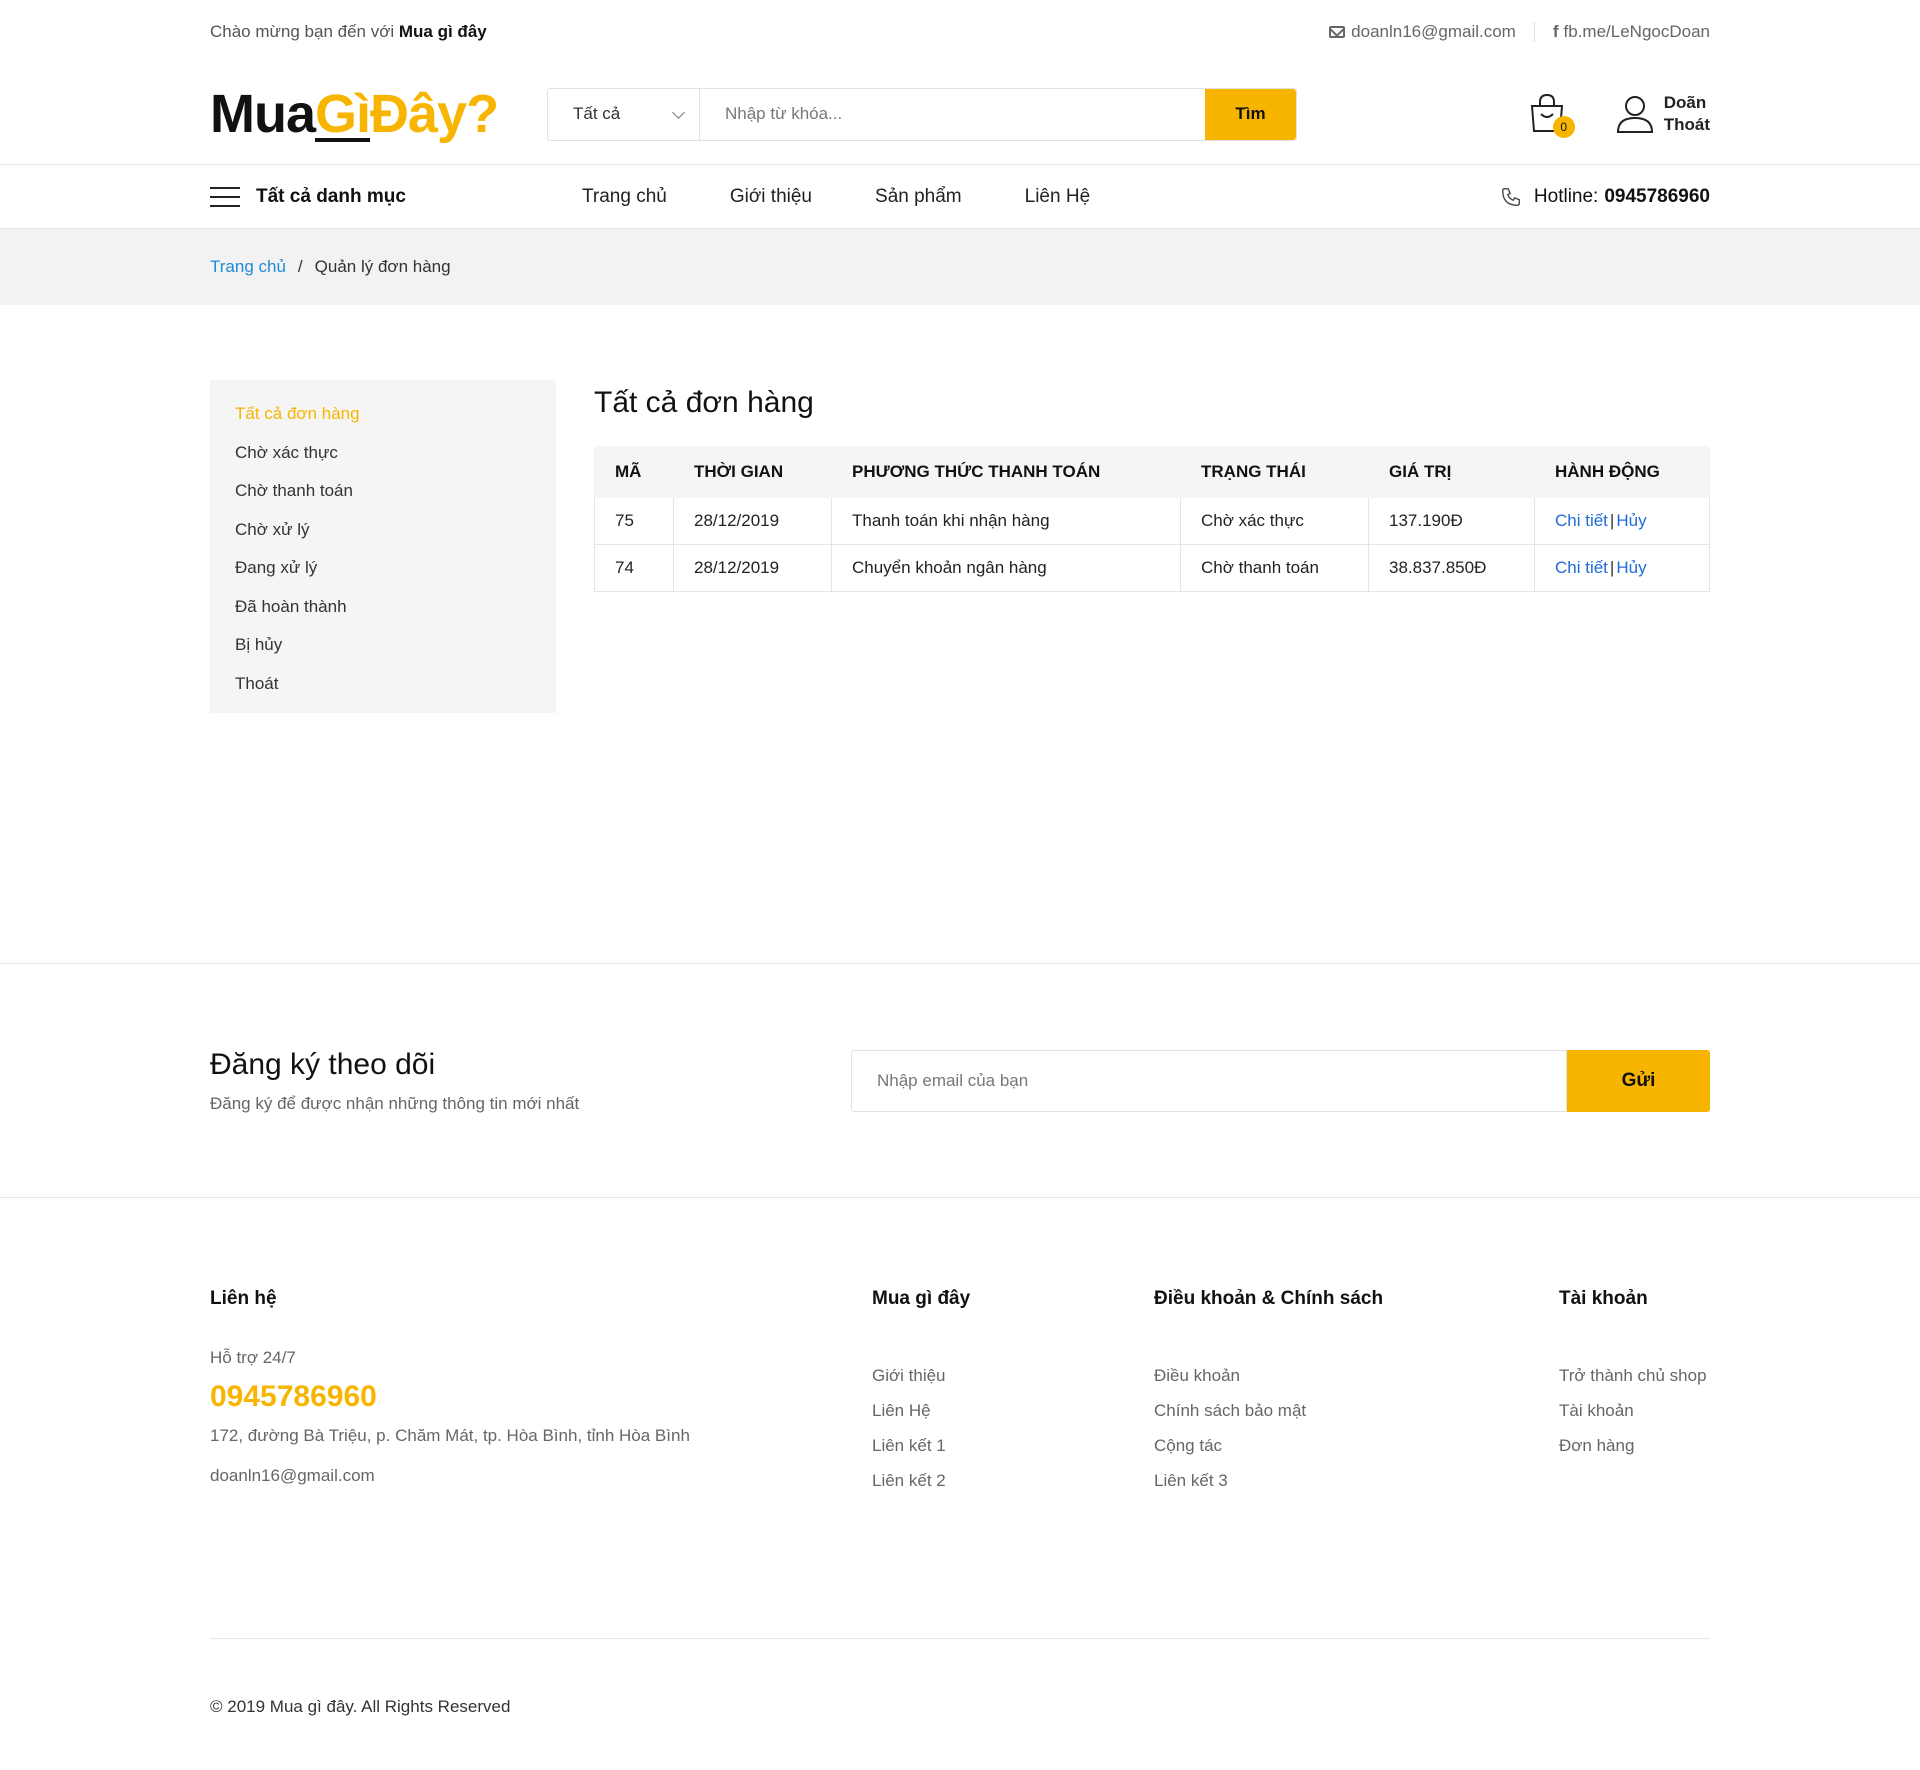  Describe the element at coordinates (1633, 1446) in the screenshot. I see `footer-link-orders: Đơn hàng` at that location.